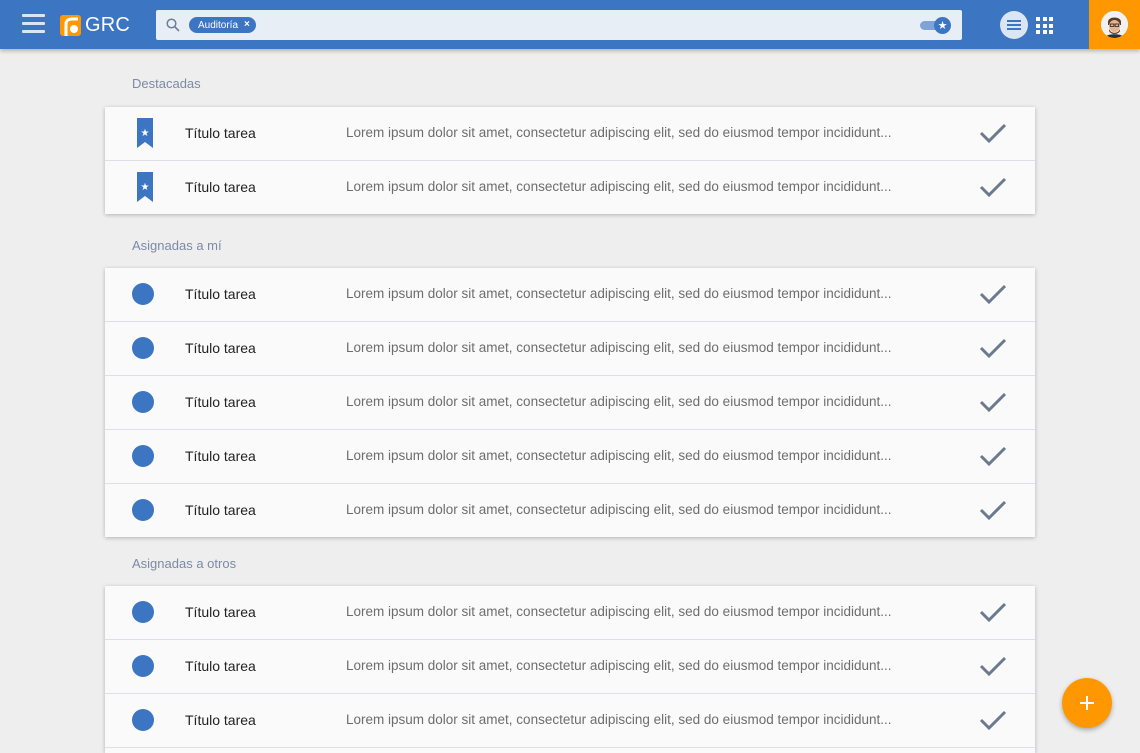  What do you see at coordinates (173, 25) in the screenshot?
I see `search-icon` at bounding box center [173, 25].